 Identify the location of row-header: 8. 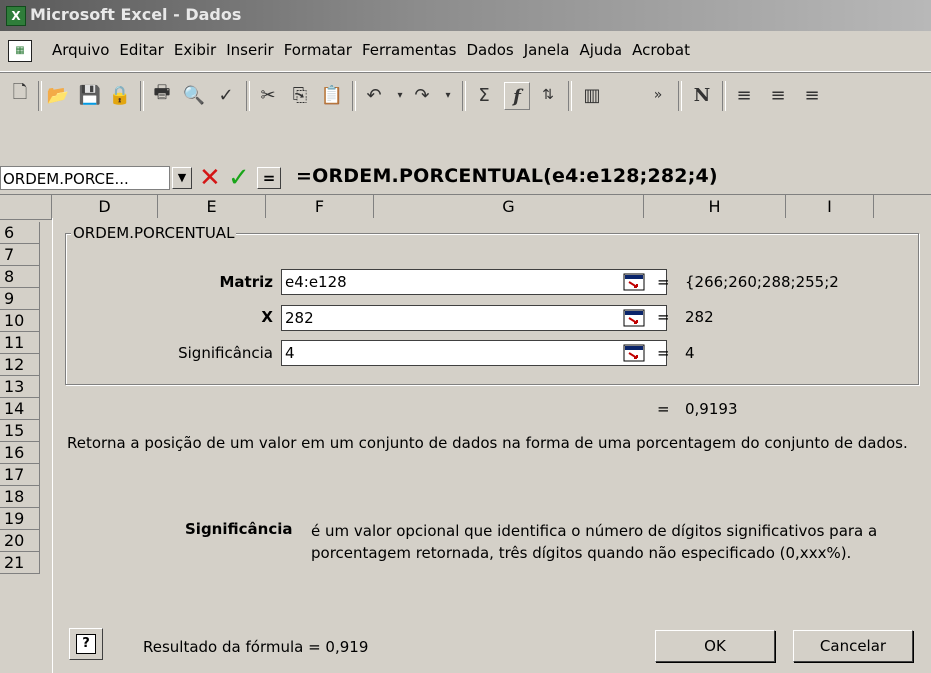
(20, 277).